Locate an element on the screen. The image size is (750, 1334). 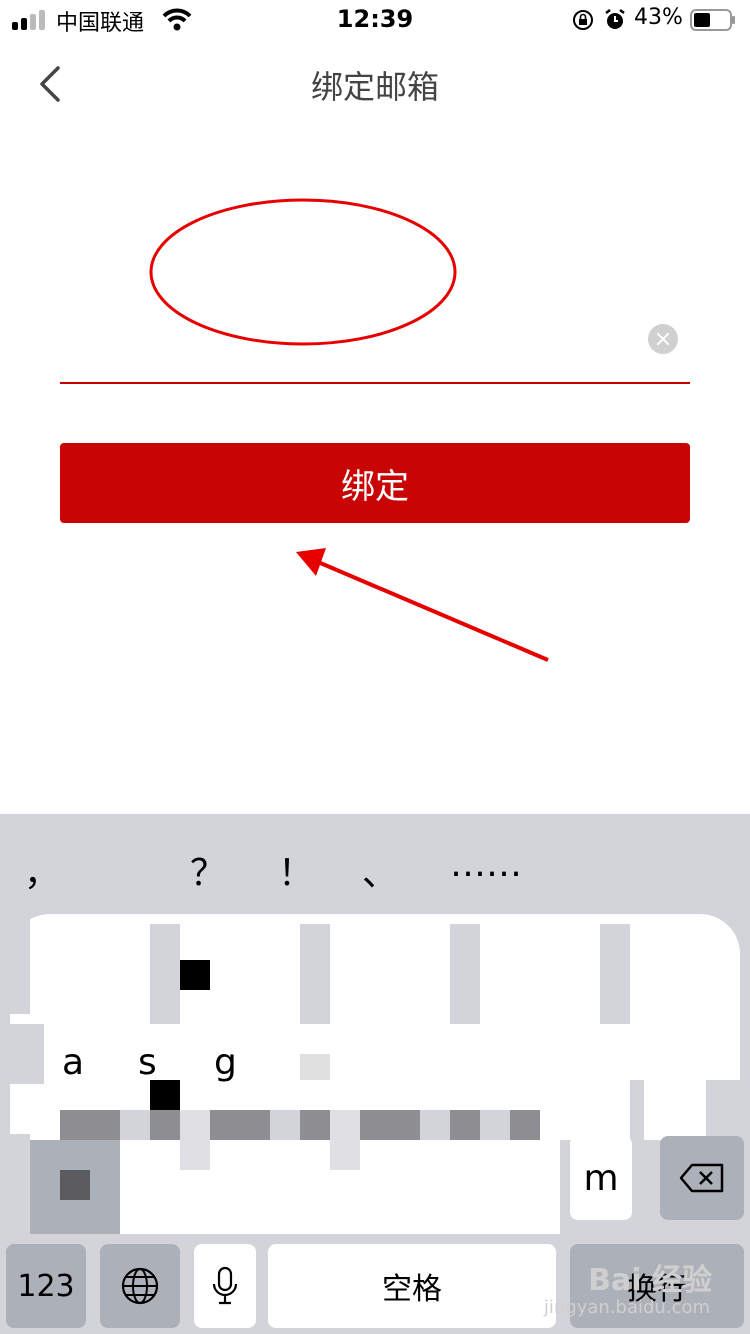
microphone-icon is located at coordinates (225, 1285).